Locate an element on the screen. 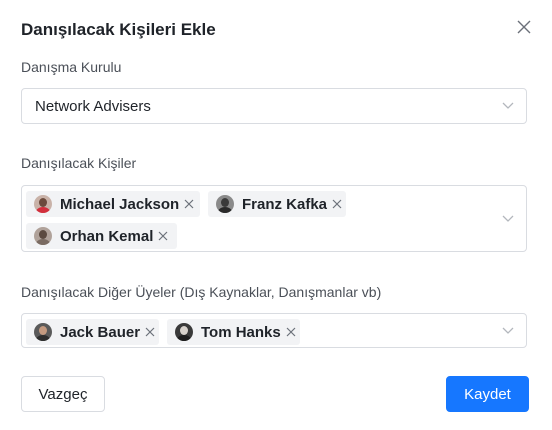 This screenshot has width=552, height=430. close-icon is located at coordinates (524, 27).